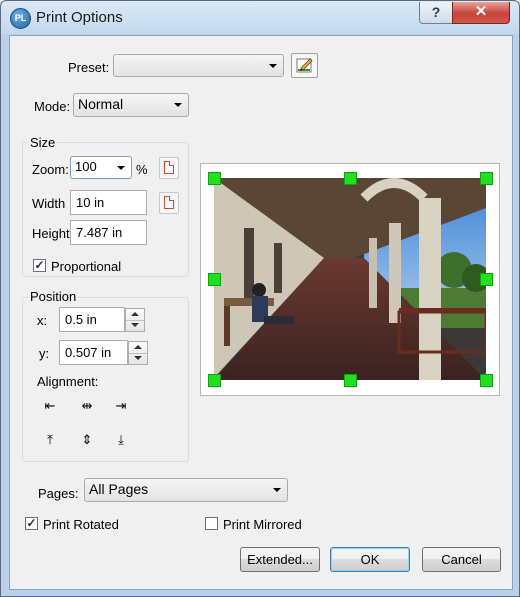 The height and width of the screenshot is (597, 520). What do you see at coordinates (86, 266) in the screenshot?
I see `proportional-label: Proportional` at bounding box center [86, 266].